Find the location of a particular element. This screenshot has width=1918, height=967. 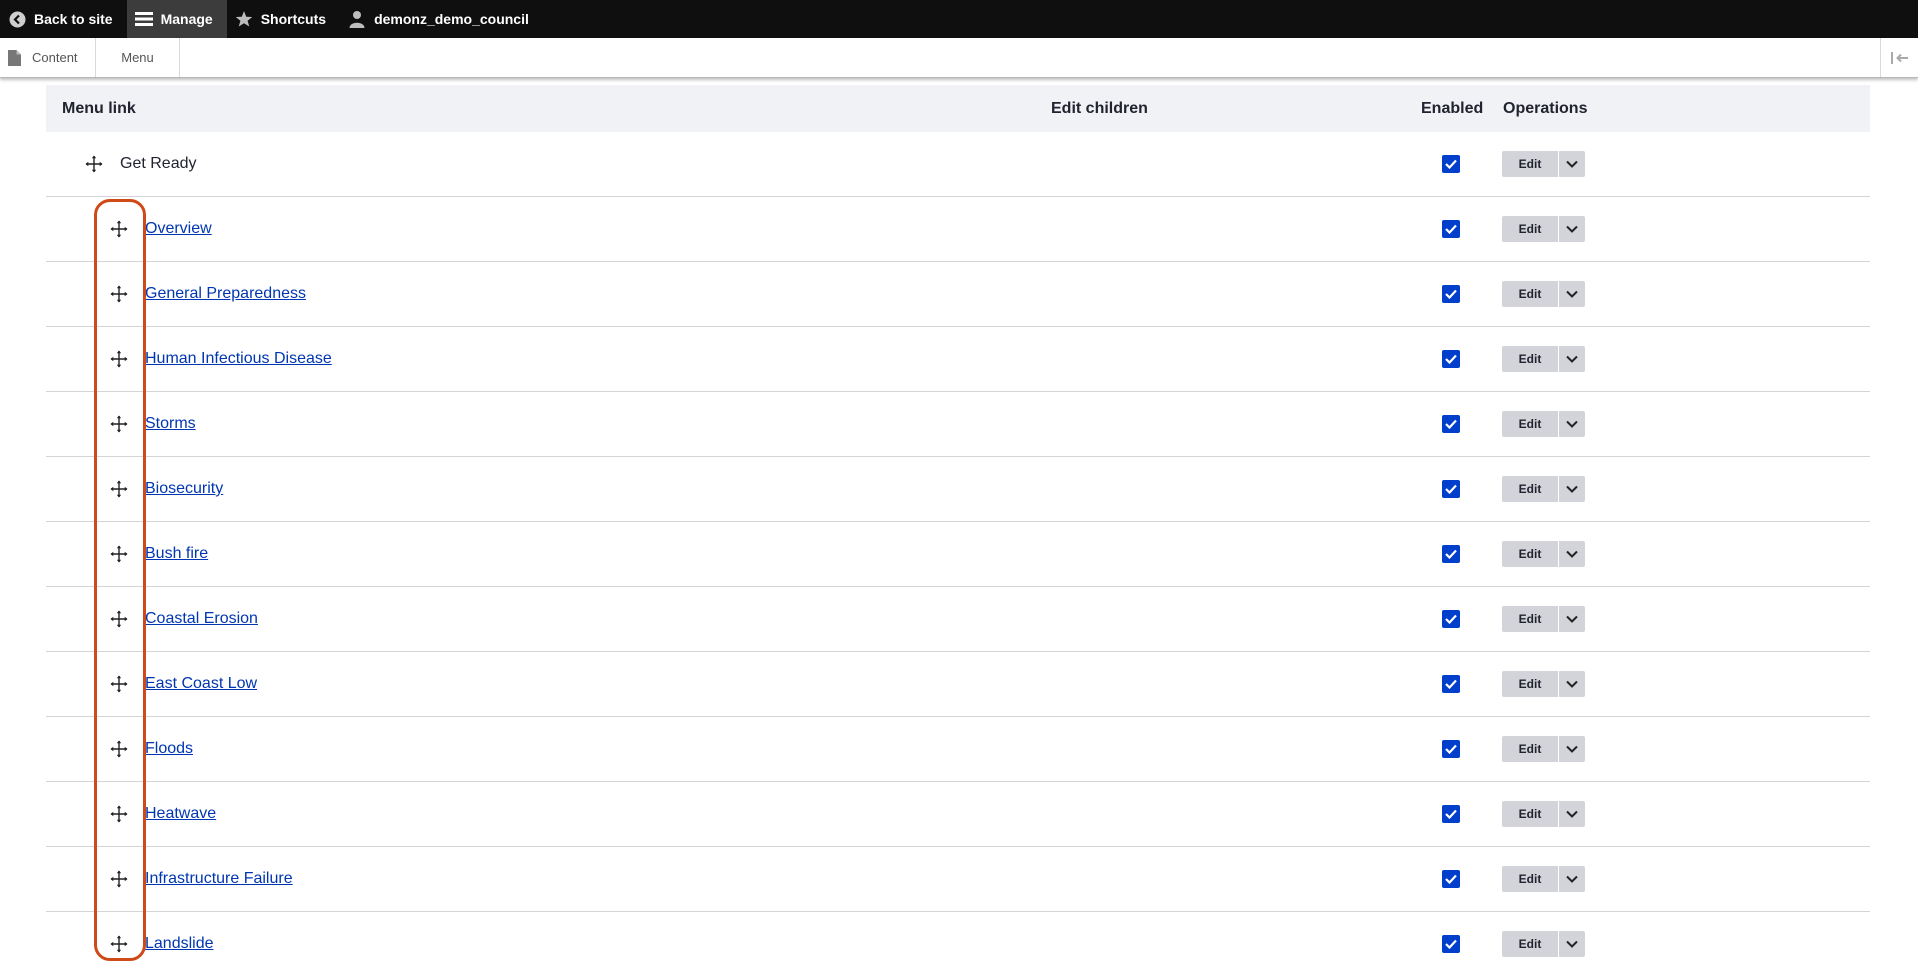

manage-tab: Manage is located at coordinates (176, 19).